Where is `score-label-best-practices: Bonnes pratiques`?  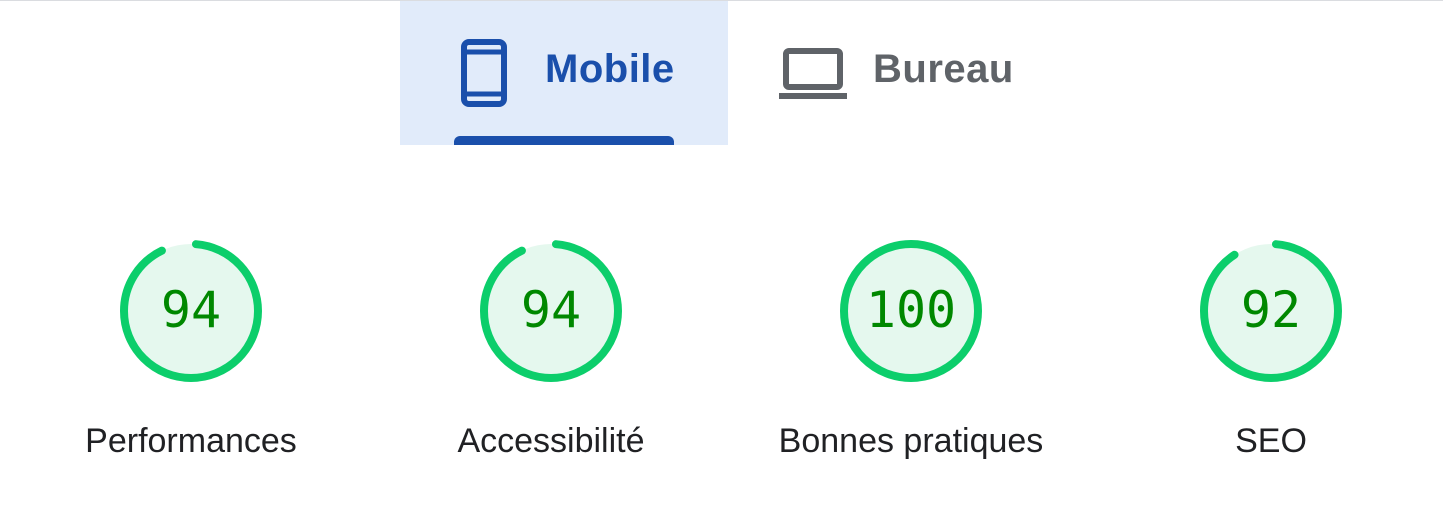
score-label-best-practices: Bonnes pratiques is located at coordinates (911, 441).